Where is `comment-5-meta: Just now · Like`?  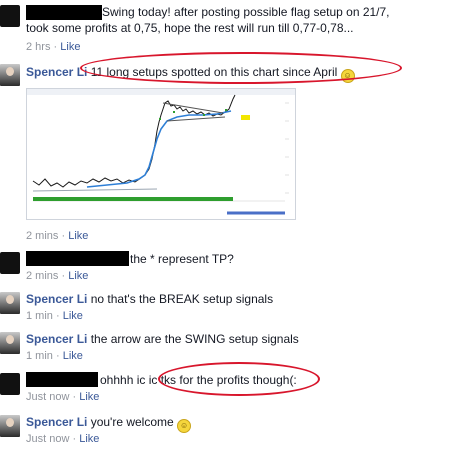 comment-5-meta: Just now · Like is located at coordinates (62, 397).